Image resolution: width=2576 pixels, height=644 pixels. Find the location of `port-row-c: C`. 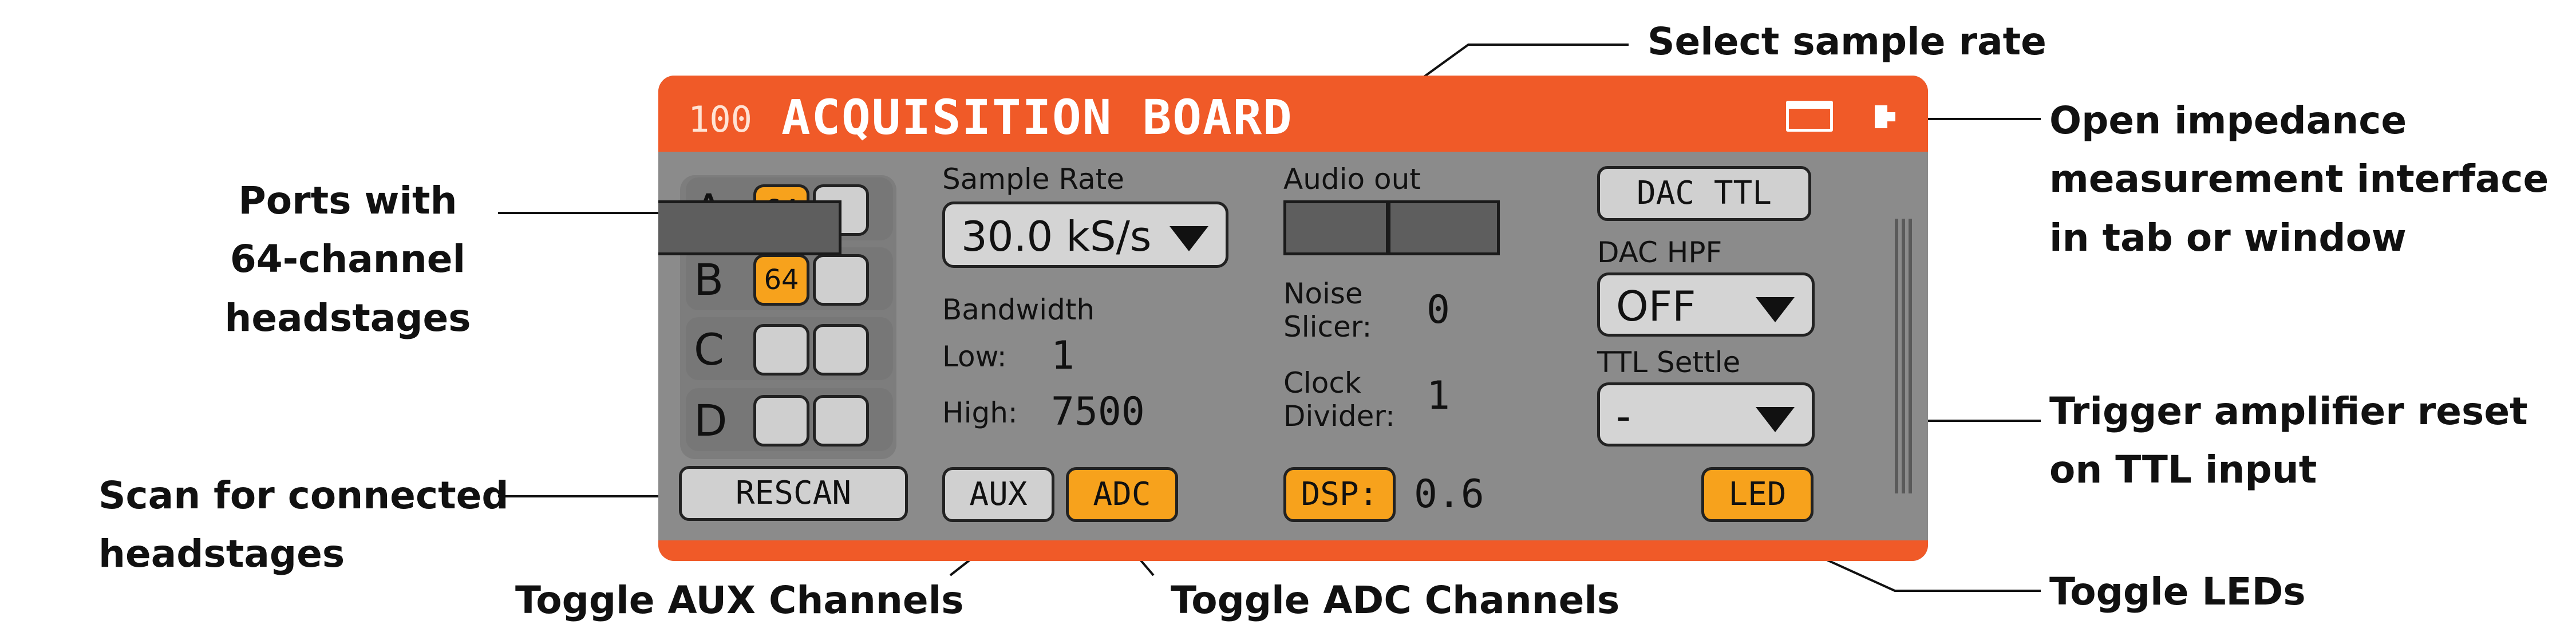

port-row-c: C is located at coordinates (789, 348).